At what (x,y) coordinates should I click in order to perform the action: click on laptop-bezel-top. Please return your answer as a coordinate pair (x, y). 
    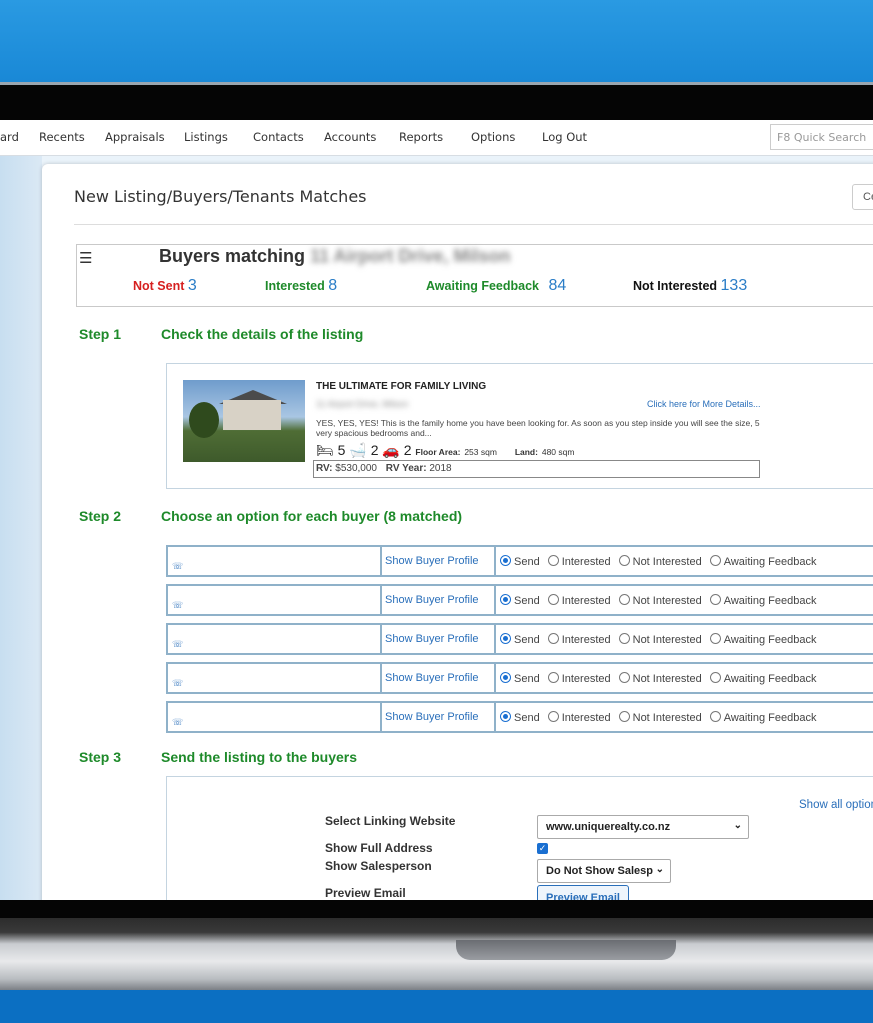
    Looking at the image, I should click on (436, 102).